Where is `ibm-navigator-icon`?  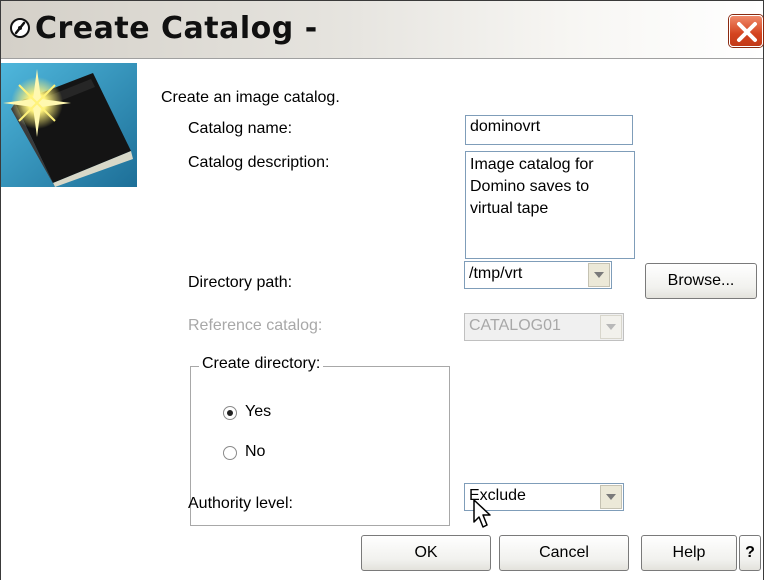 ibm-navigator-icon is located at coordinates (20, 28).